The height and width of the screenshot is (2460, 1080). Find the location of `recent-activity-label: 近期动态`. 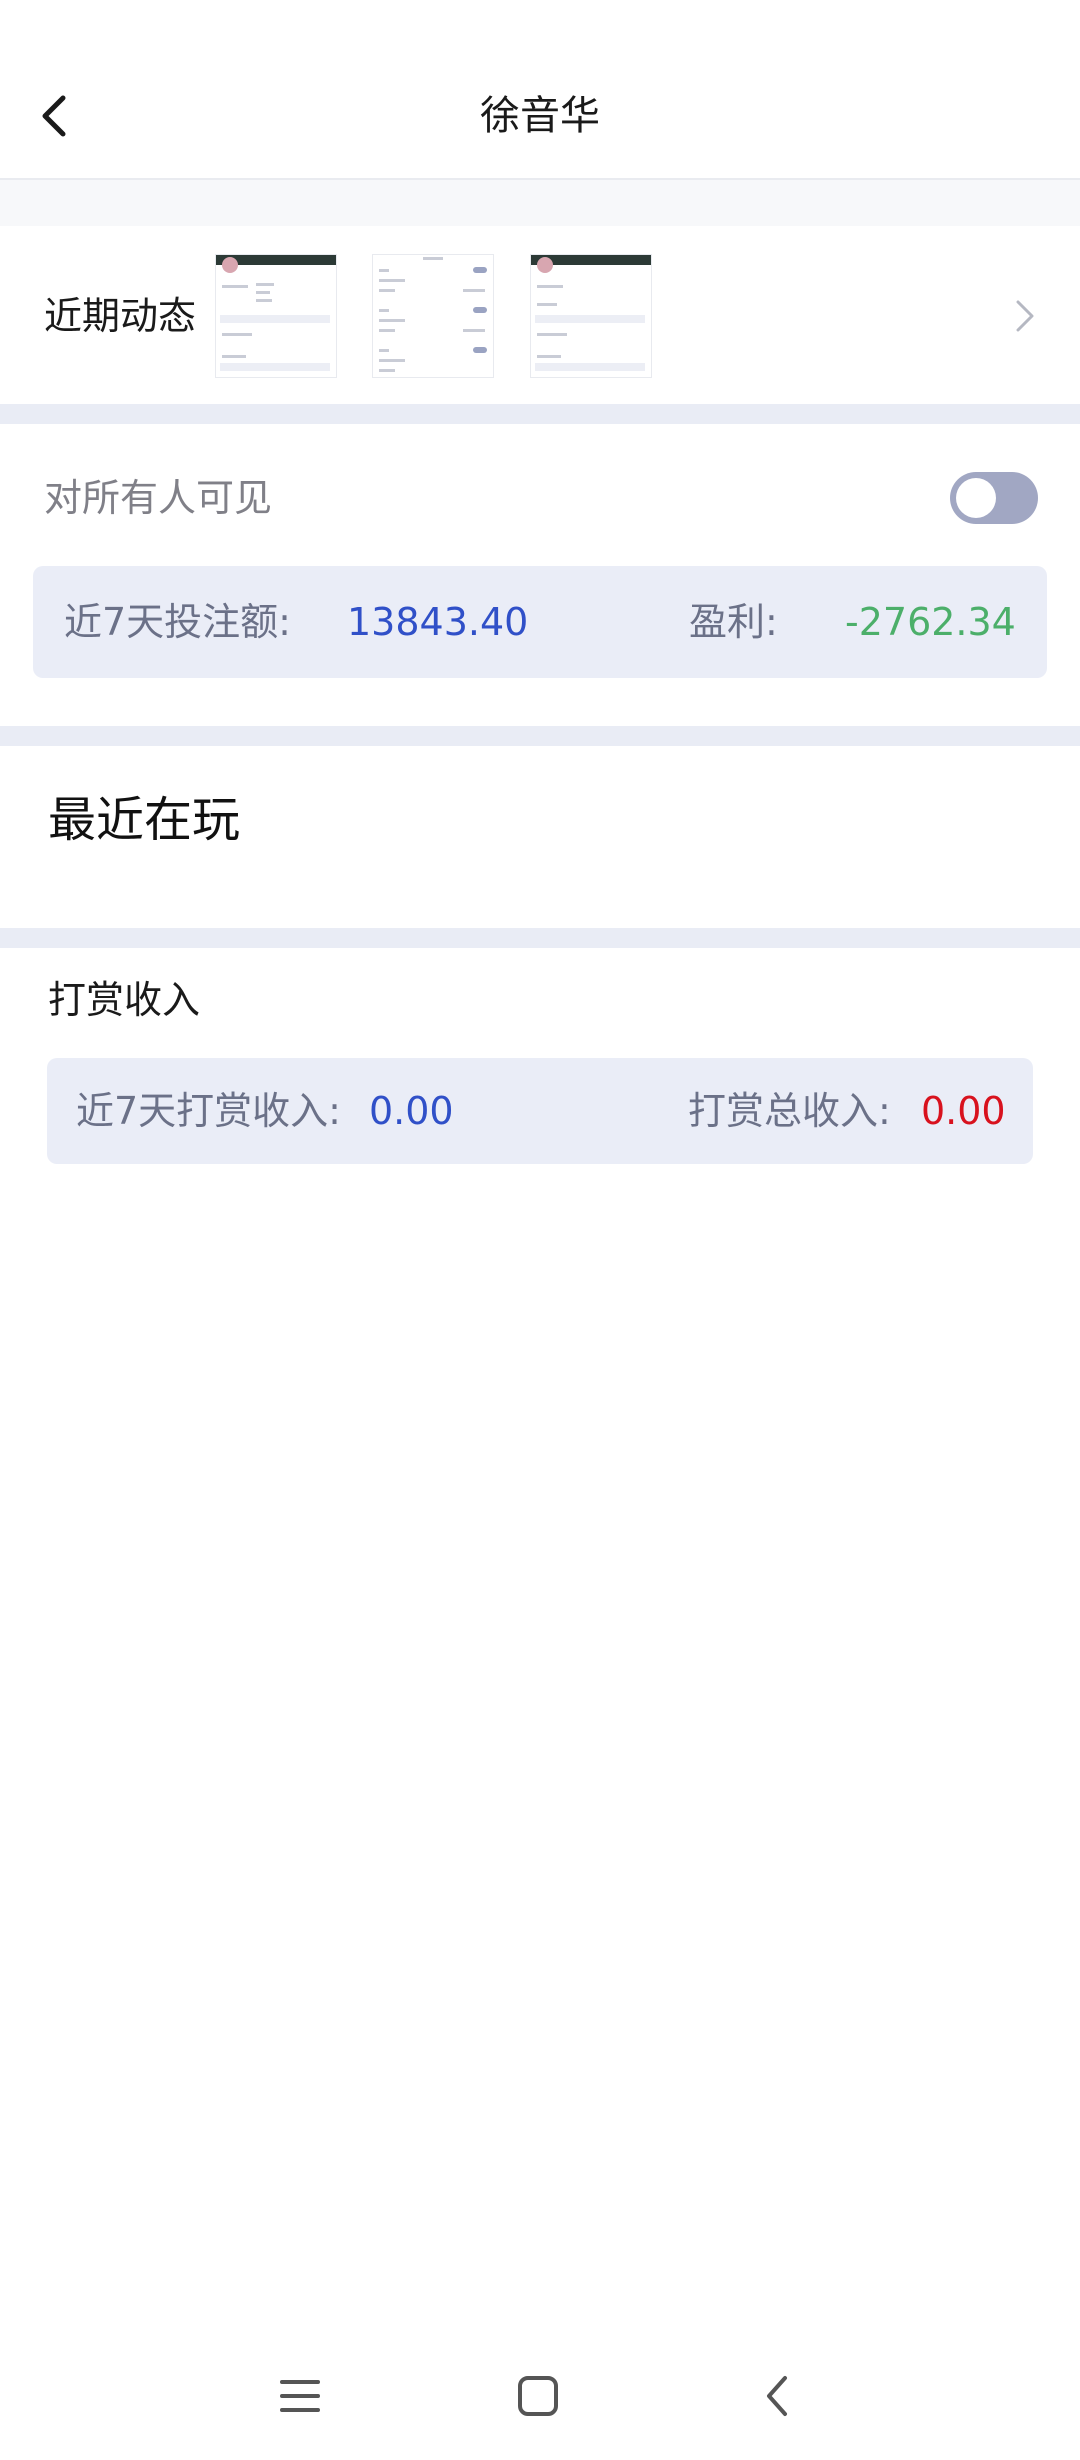

recent-activity-label: 近期动态 is located at coordinates (120, 316).